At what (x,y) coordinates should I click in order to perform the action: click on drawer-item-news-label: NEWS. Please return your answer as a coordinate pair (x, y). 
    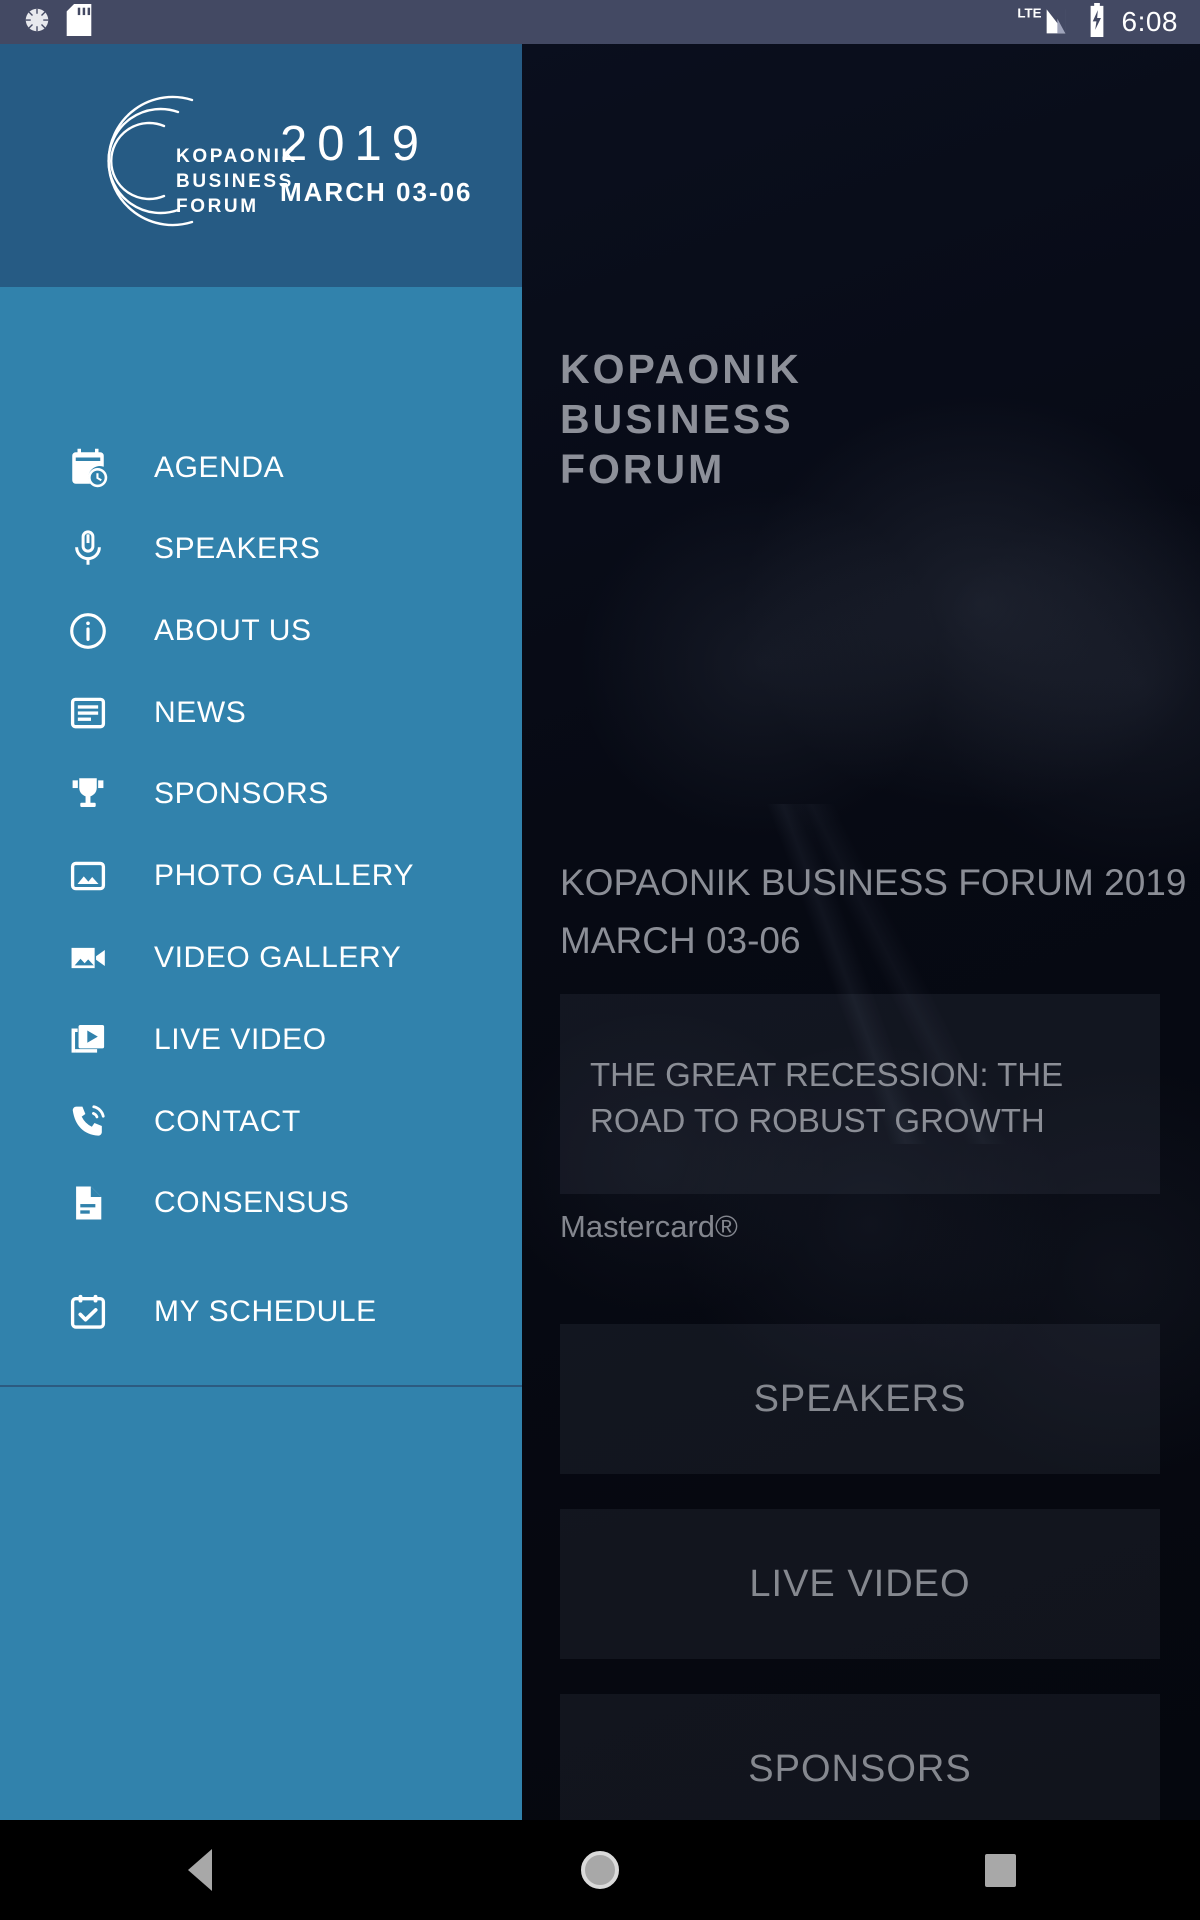
    Looking at the image, I should click on (200, 712).